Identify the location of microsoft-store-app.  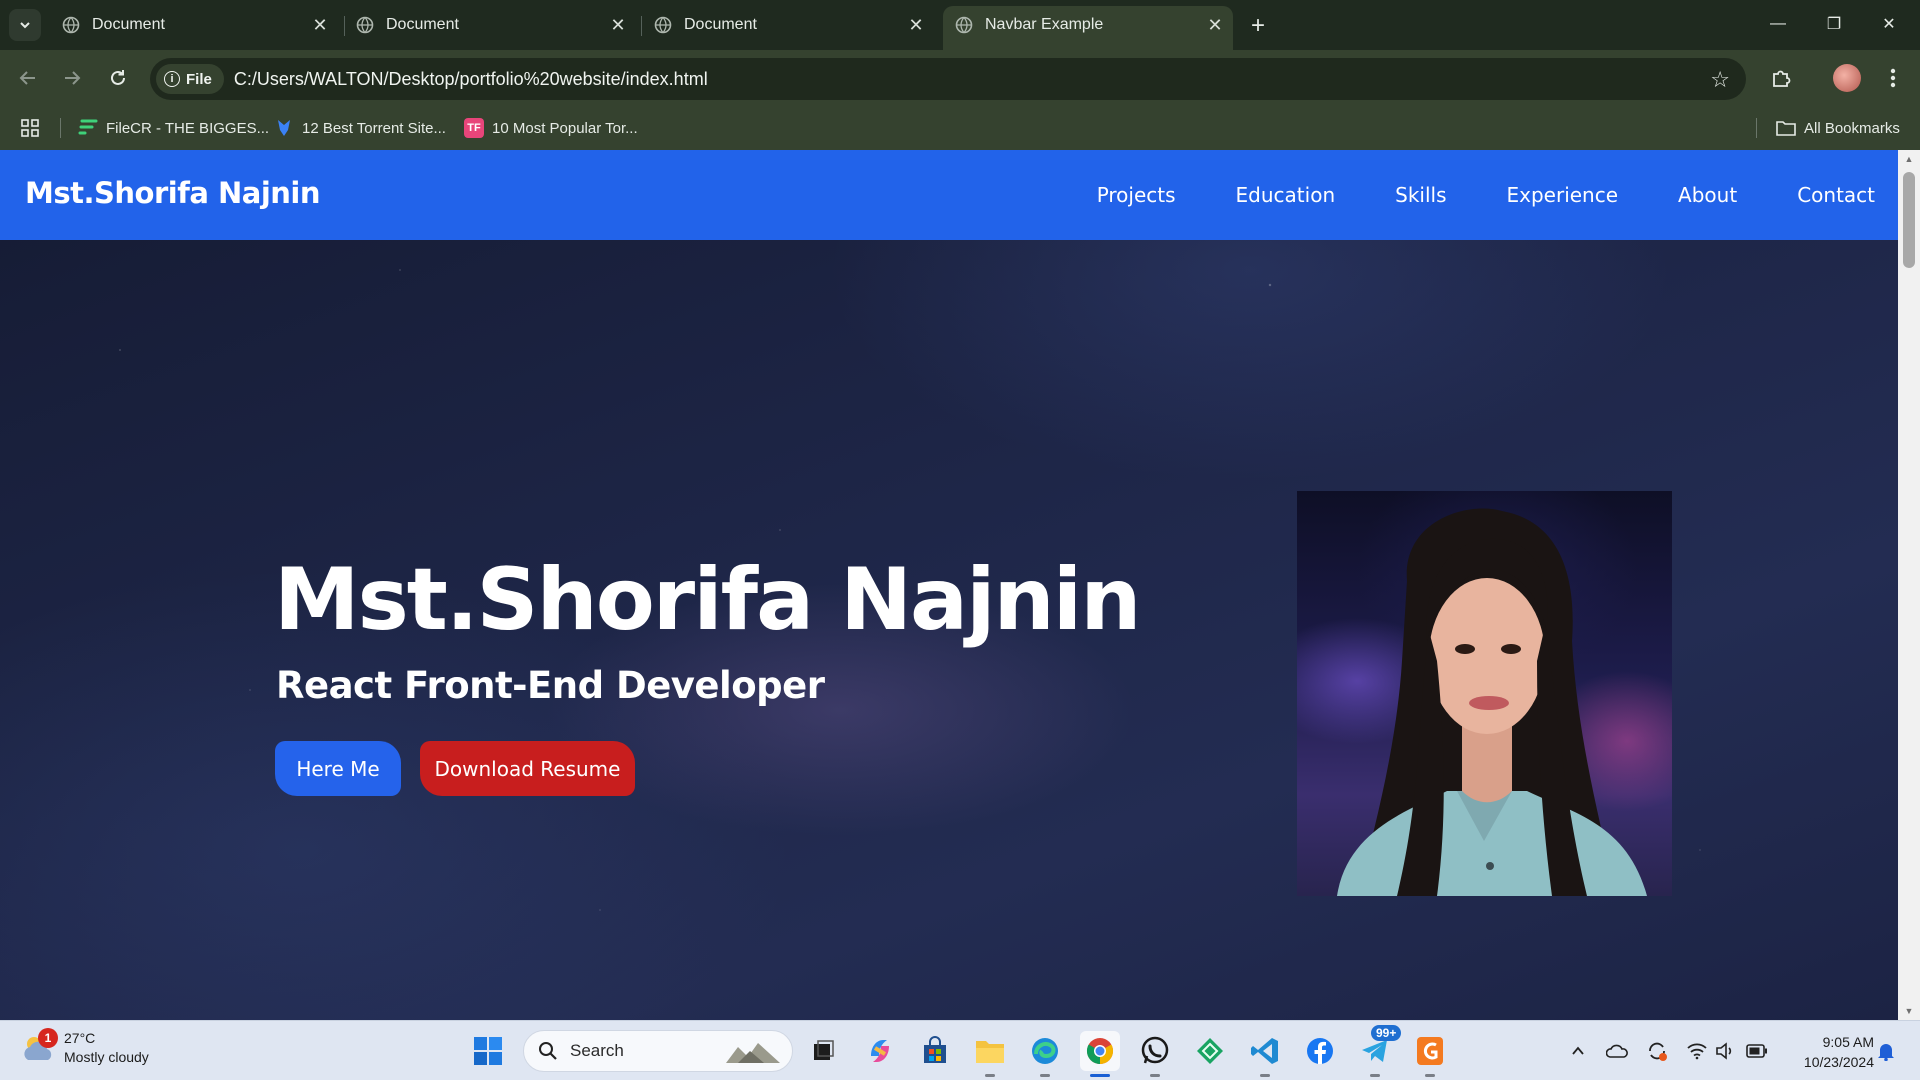
(935, 1051).